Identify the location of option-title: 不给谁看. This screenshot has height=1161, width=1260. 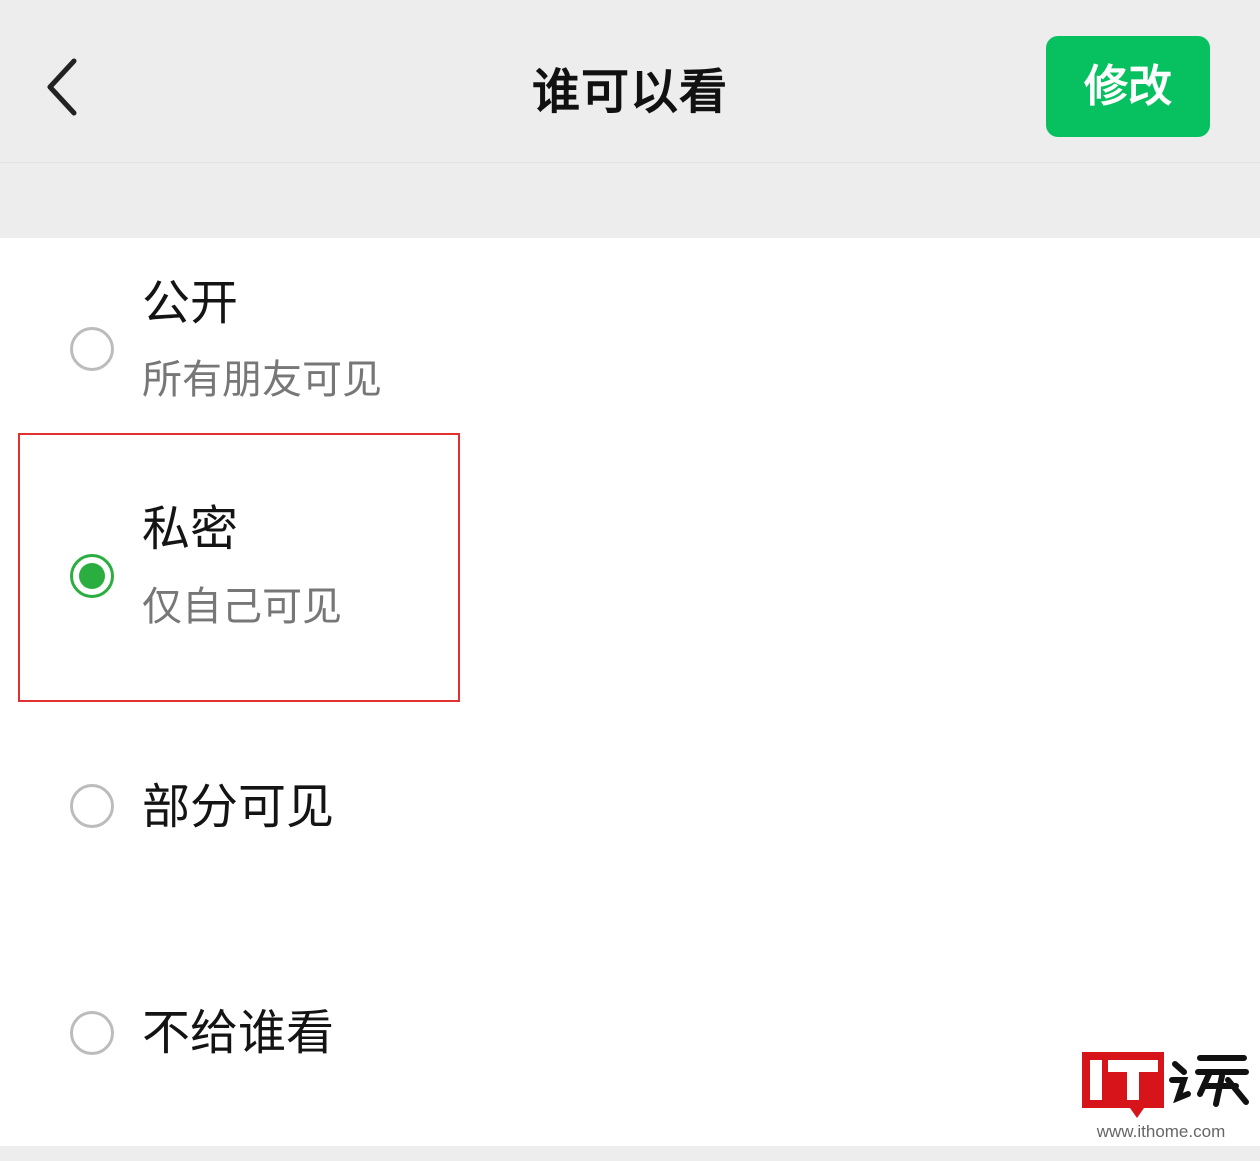
(238, 1033).